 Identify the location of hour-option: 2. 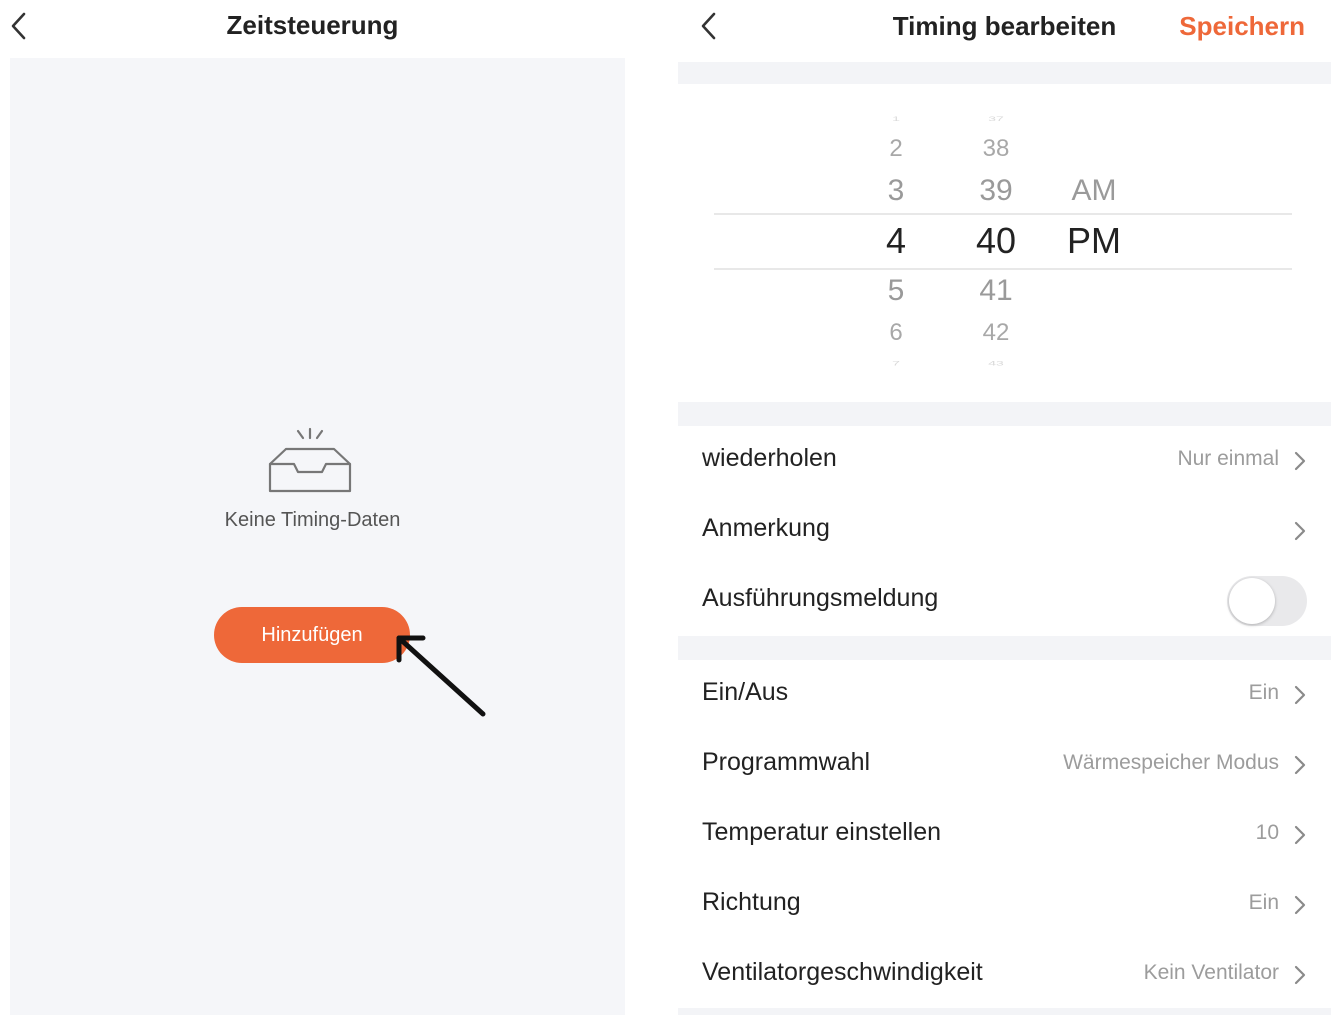
(896, 149).